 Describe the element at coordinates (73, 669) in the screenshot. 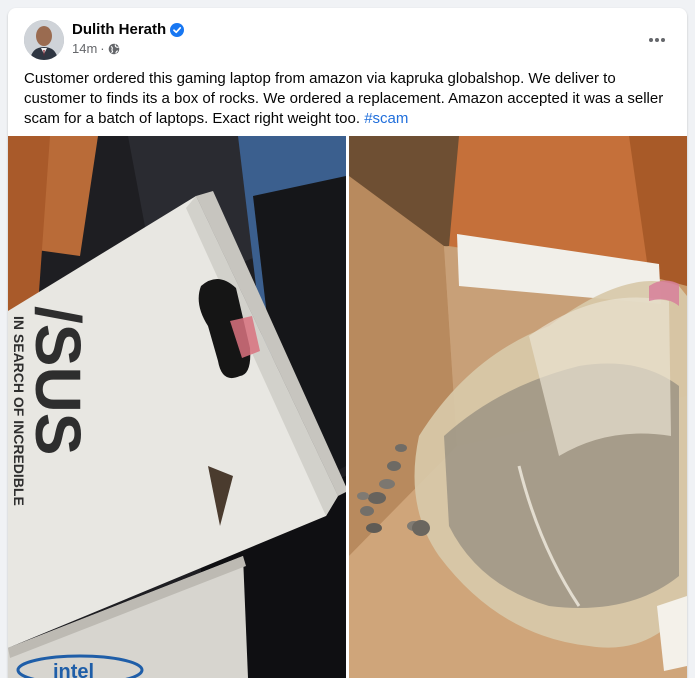

I see `intel-logo-text: intel` at that location.